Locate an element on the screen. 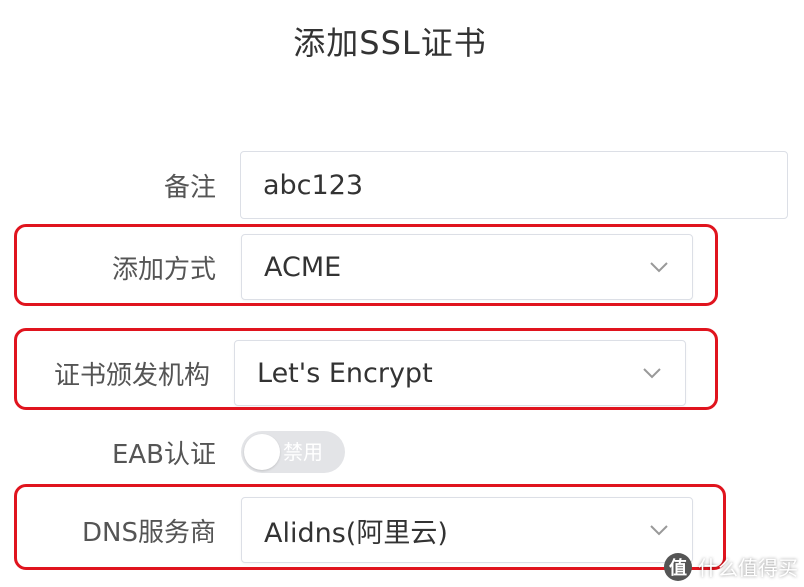 This screenshot has width=804, height=587. add-method-label: 添加方式 is located at coordinates (163, 269).